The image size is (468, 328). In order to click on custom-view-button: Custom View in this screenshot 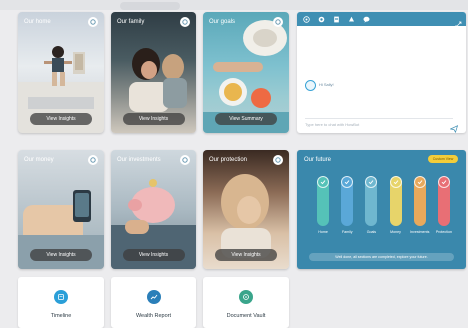, I will do `click(443, 159)`.